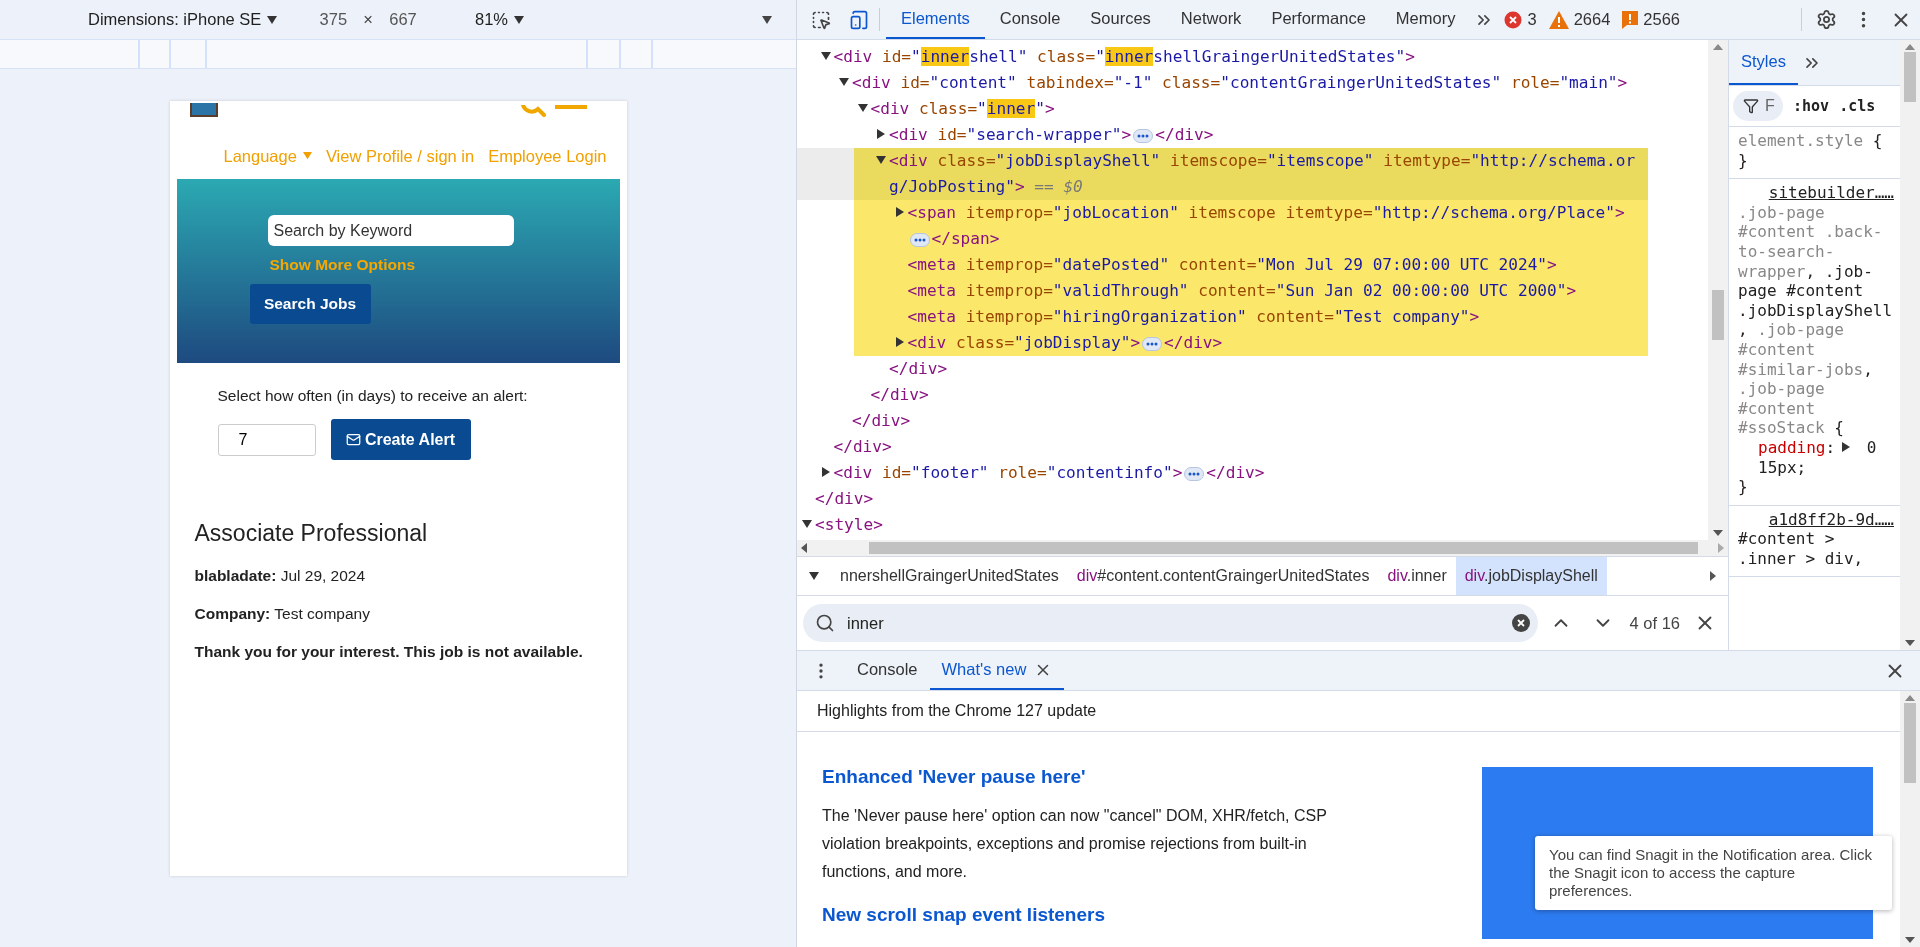 The height and width of the screenshot is (947, 1920). What do you see at coordinates (1811, 141) in the screenshot?
I see `css-selector: element.style {` at bounding box center [1811, 141].